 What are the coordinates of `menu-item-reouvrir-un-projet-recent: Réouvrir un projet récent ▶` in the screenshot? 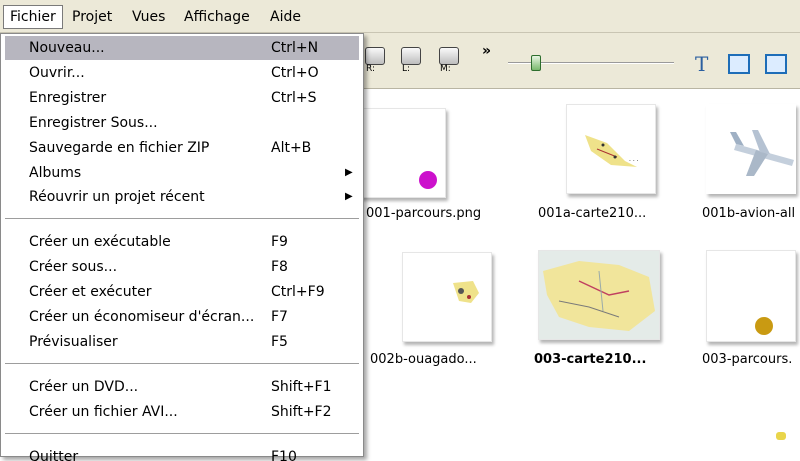 It's located at (182, 197).